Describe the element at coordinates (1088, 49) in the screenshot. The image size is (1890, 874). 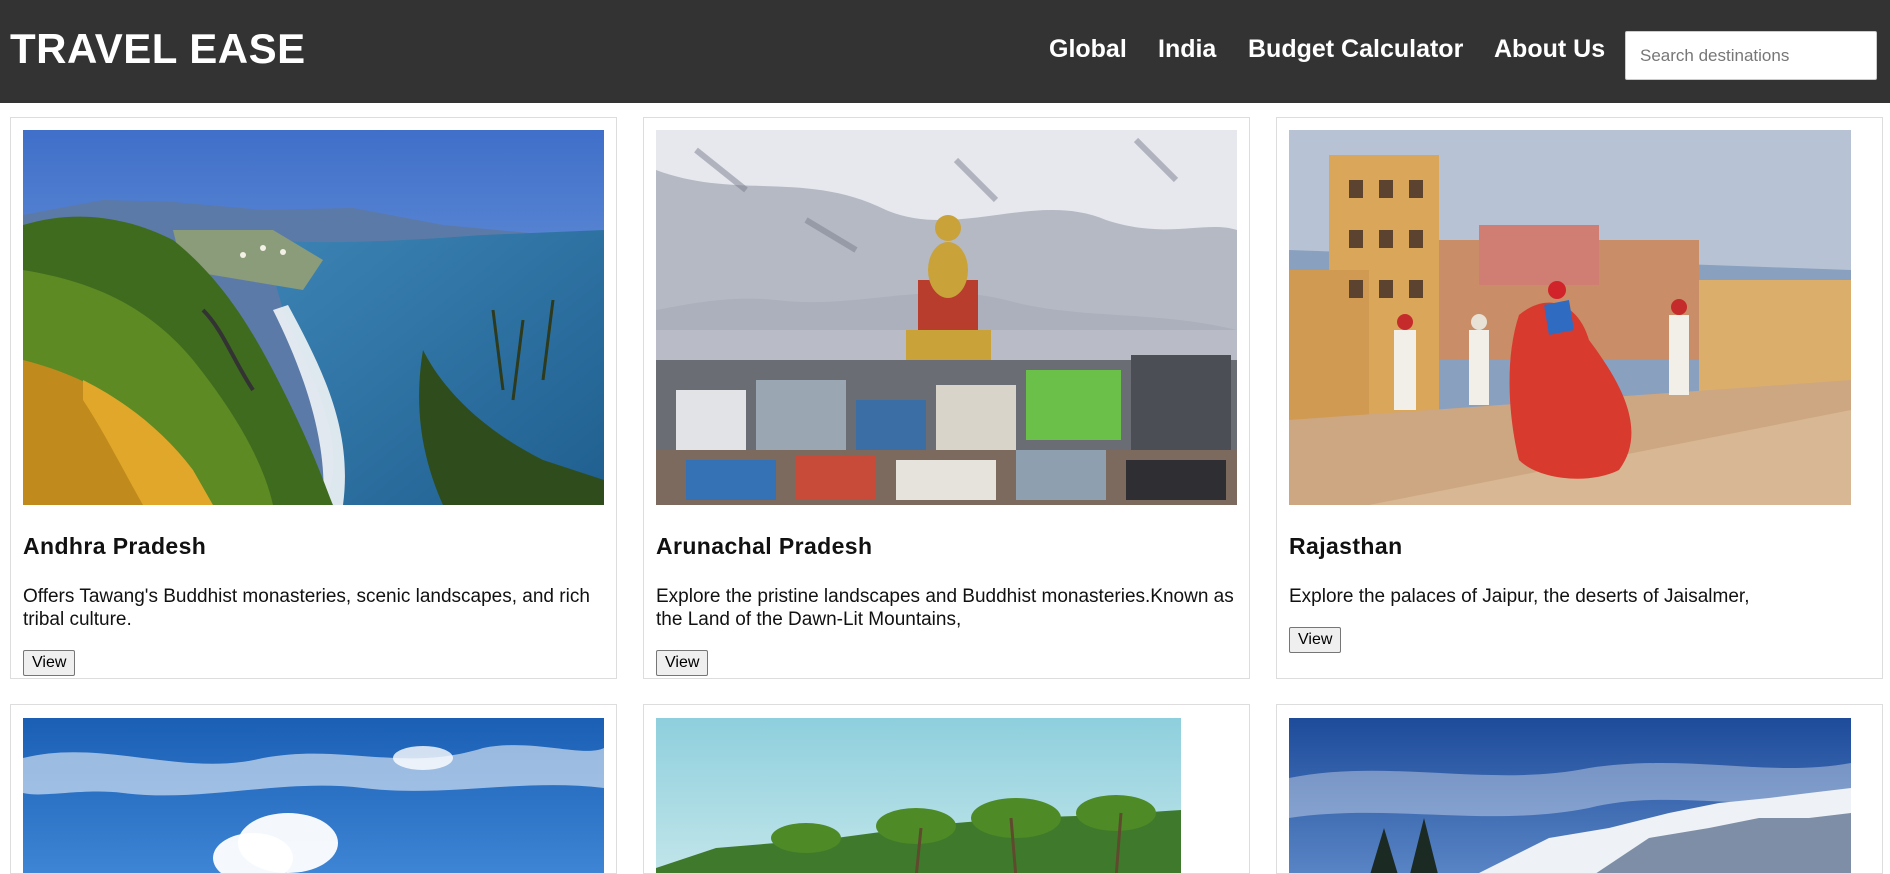
I see `nav-link-global: Global` at that location.